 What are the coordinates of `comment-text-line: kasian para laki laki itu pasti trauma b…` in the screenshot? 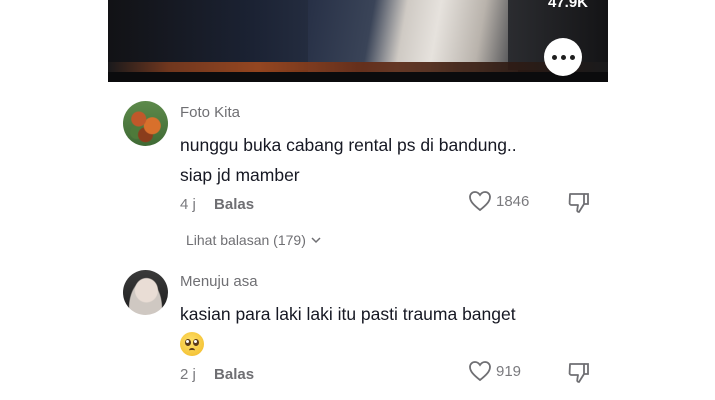 It's located at (348, 314).